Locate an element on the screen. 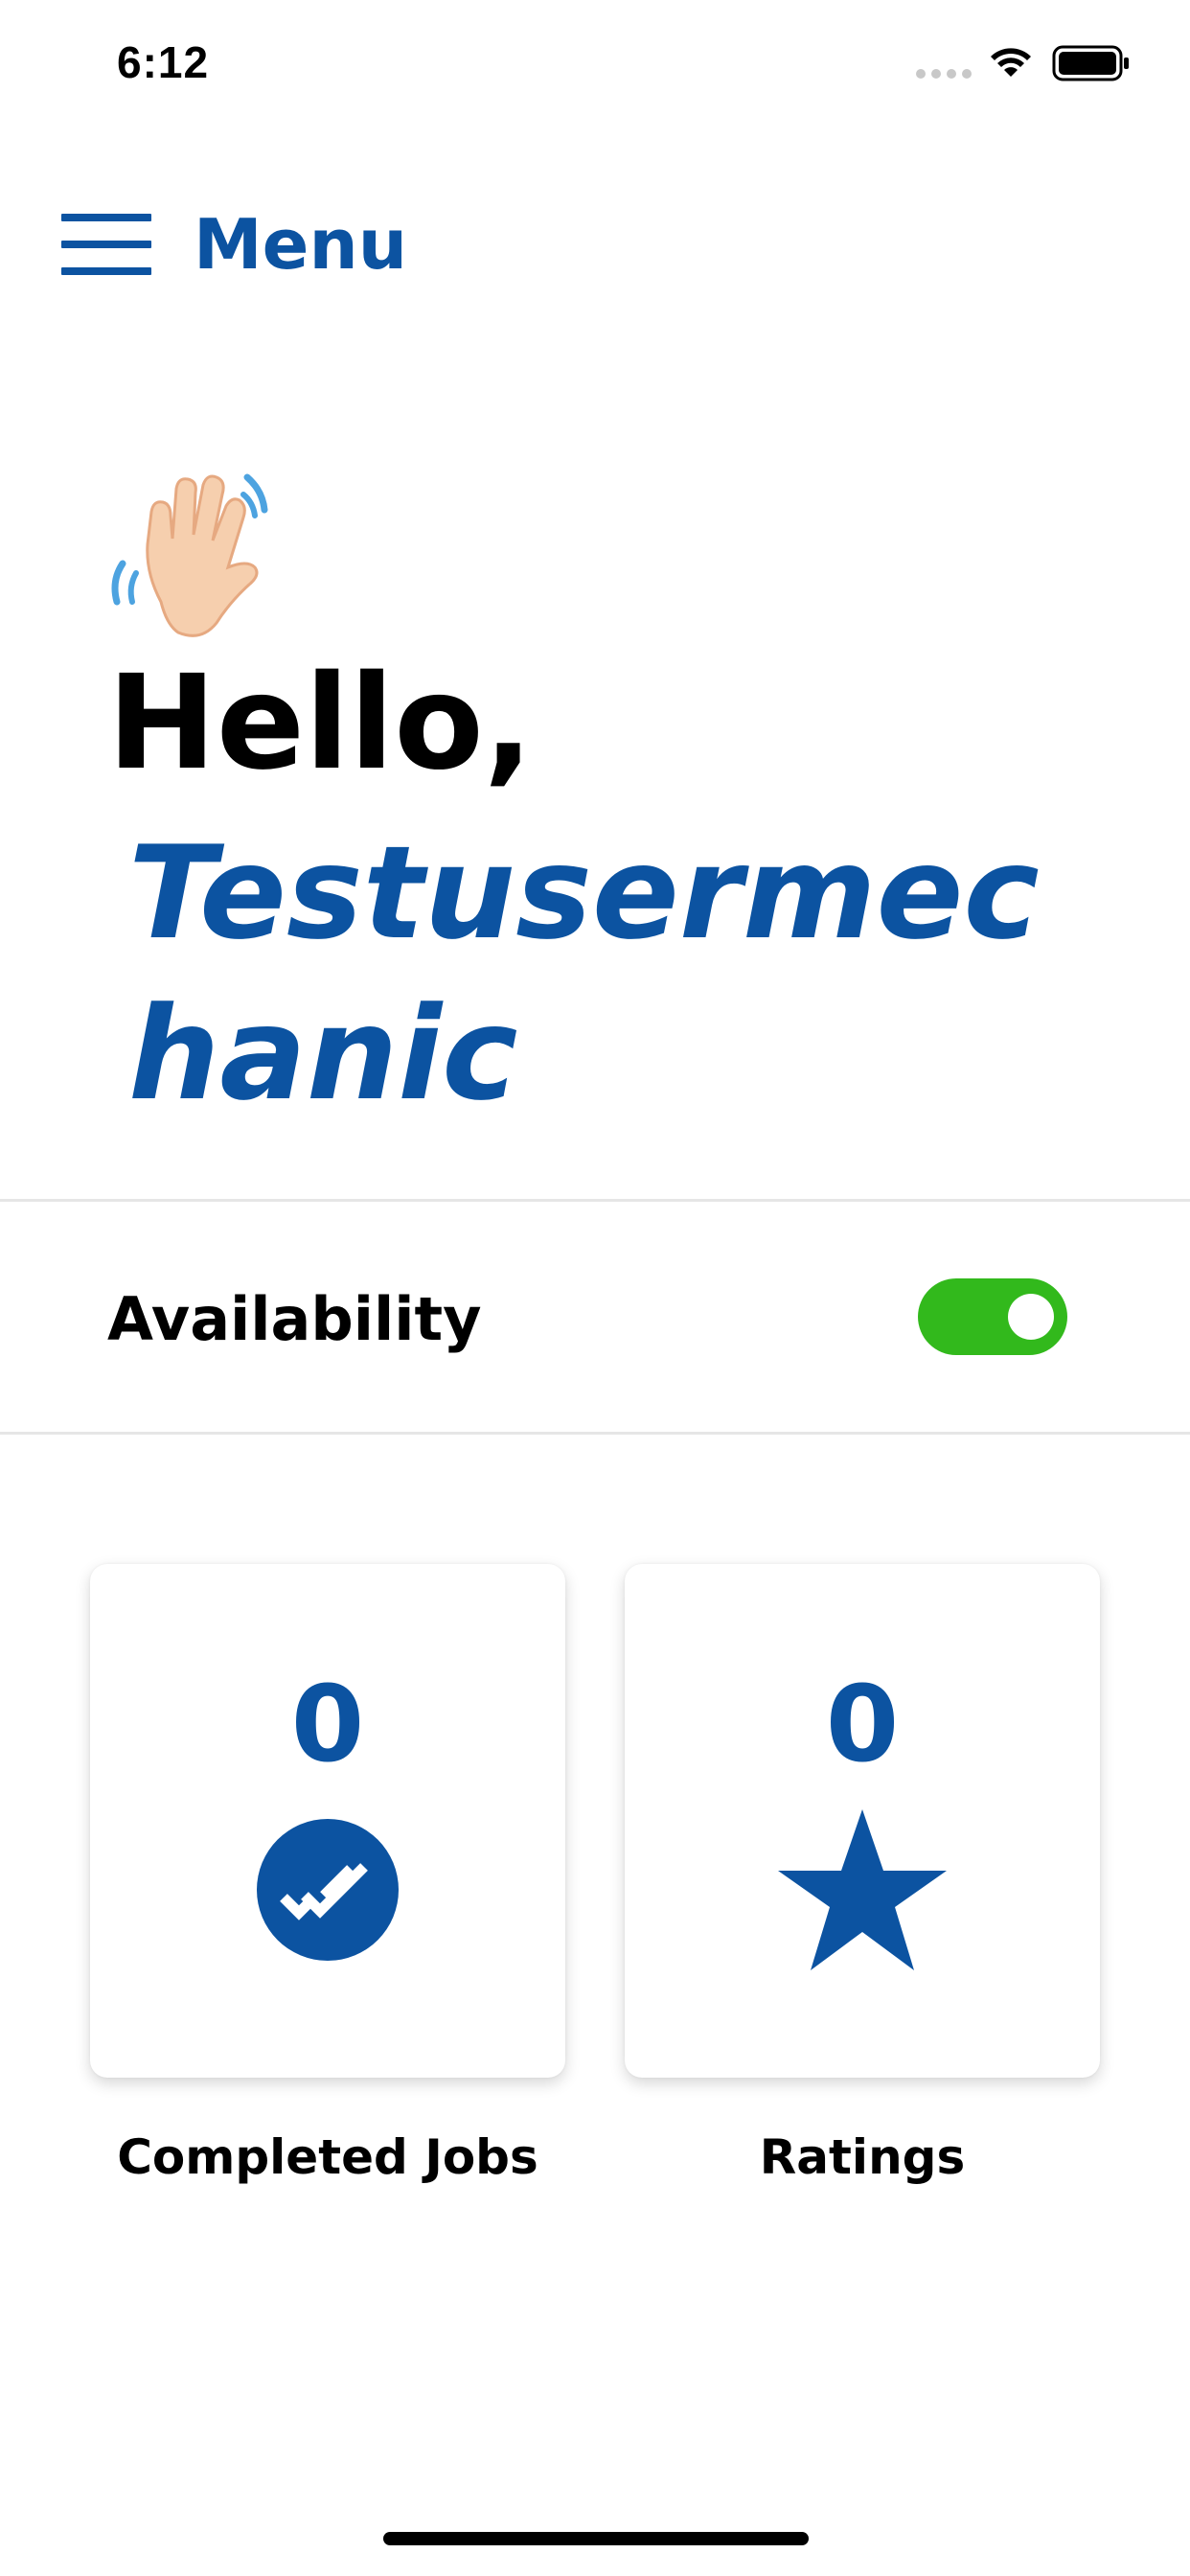  availability-label: Availability is located at coordinates (295, 1319).